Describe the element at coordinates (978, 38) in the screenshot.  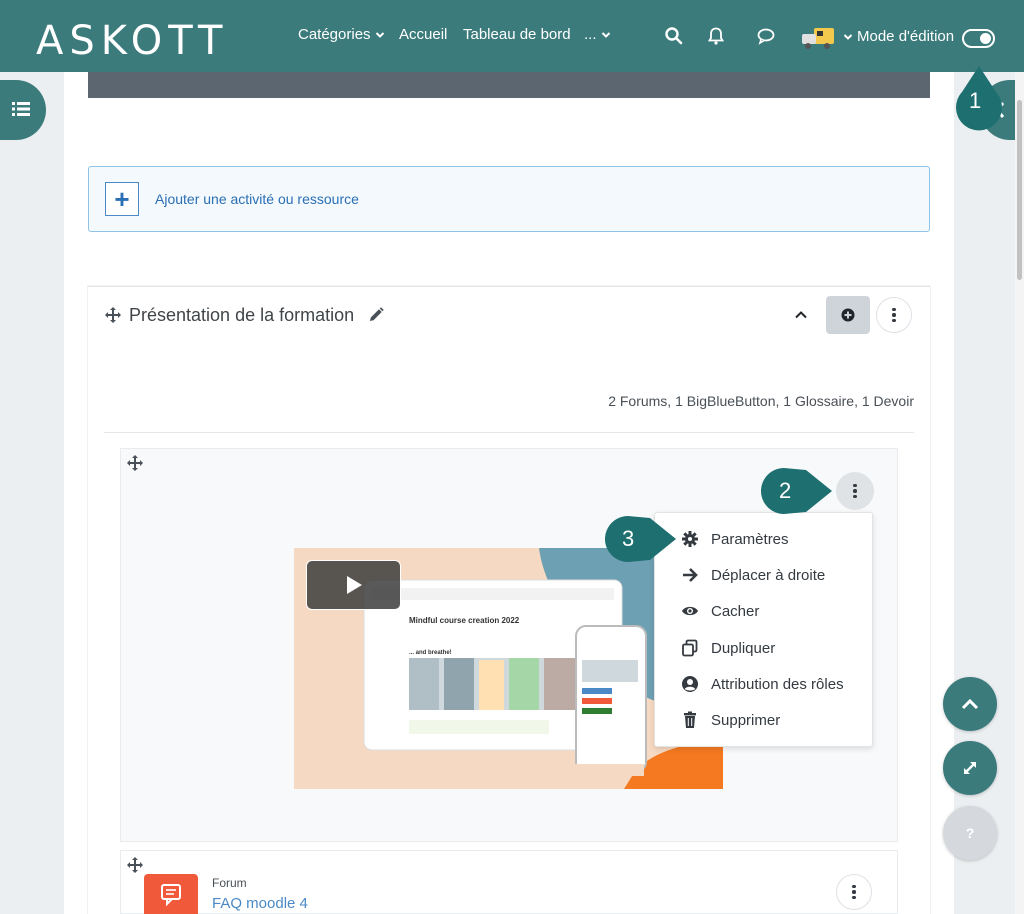
I see `edit-mode-toggle` at that location.